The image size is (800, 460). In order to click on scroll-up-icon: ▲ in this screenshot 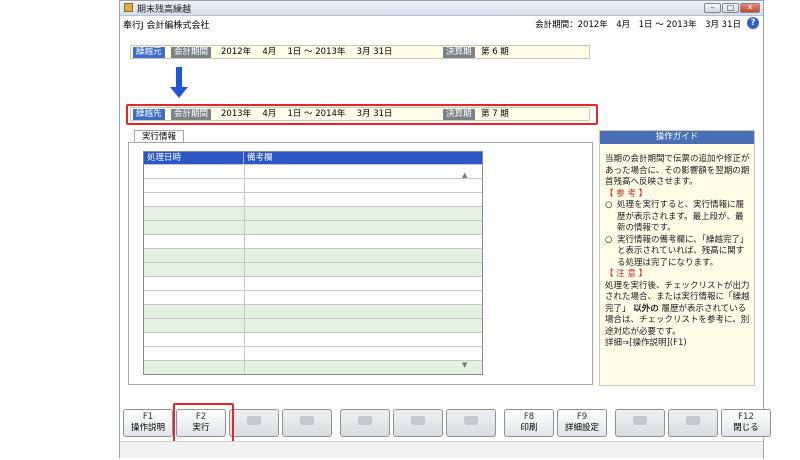, I will do `click(464, 175)`.